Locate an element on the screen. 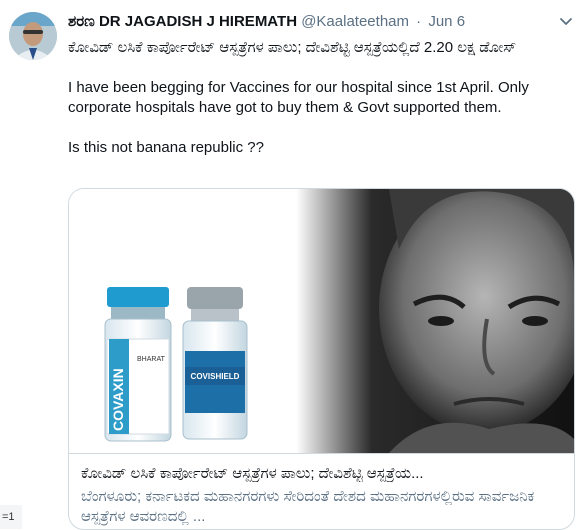 The height and width of the screenshot is (530, 586). vial-left-brand: BHARAT is located at coordinates (151, 359).